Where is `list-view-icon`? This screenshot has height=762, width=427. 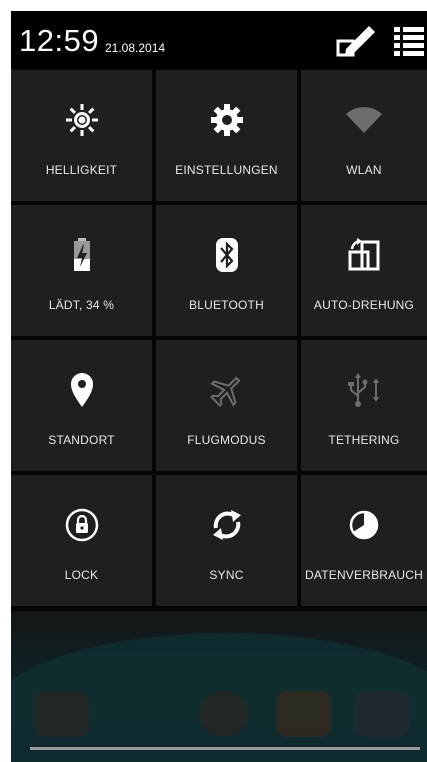 list-view-icon is located at coordinates (409, 41).